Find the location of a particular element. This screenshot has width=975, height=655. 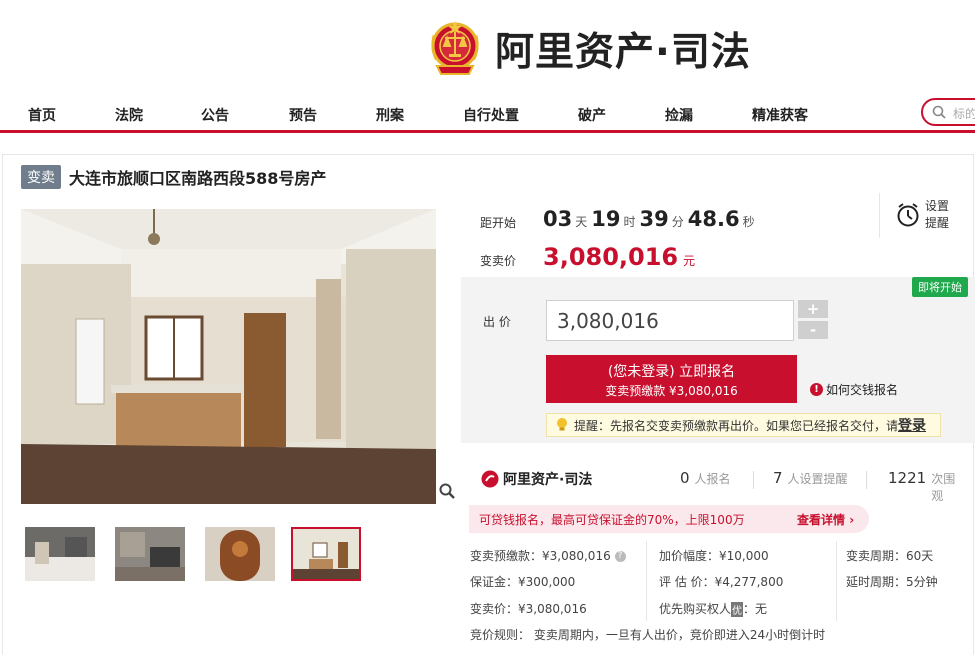

nav-home: 首页 is located at coordinates (42, 115).